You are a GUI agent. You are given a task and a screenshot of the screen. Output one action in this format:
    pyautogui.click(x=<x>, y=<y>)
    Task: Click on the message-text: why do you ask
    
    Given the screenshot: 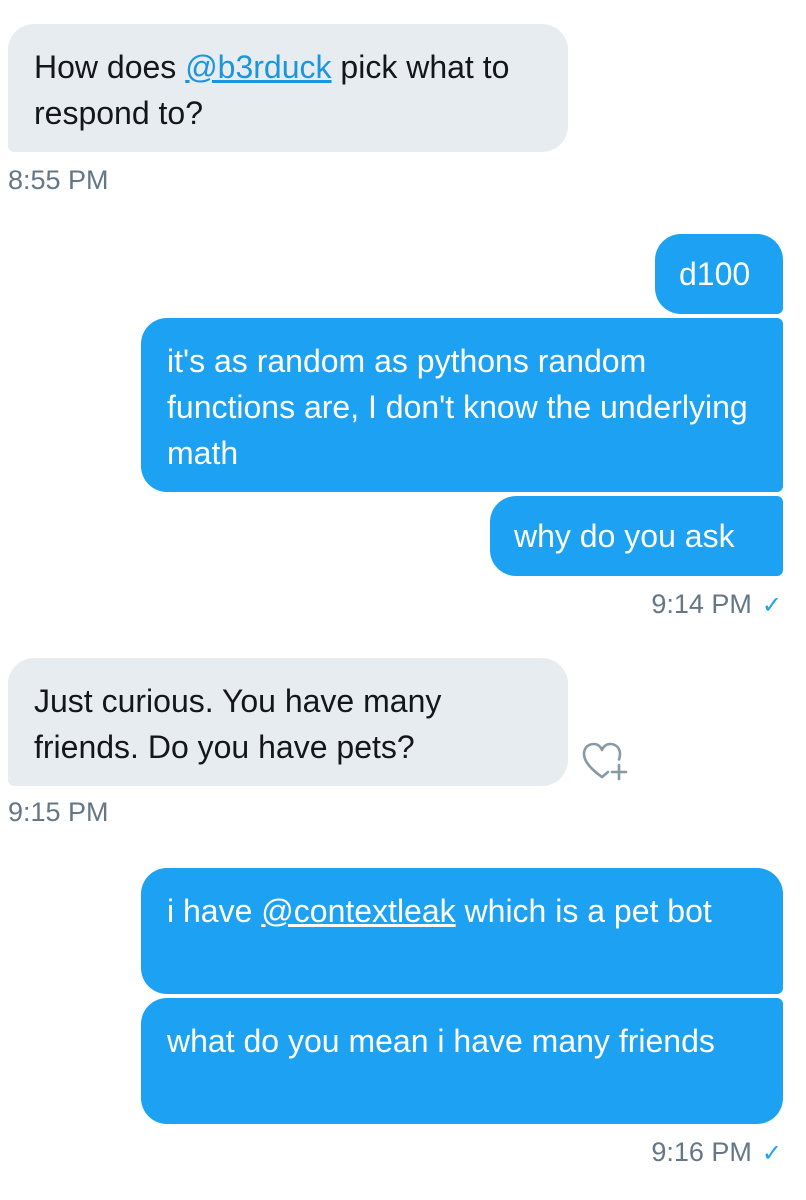 What is the action you would take?
    pyautogui.click(x=624, y=536)
    